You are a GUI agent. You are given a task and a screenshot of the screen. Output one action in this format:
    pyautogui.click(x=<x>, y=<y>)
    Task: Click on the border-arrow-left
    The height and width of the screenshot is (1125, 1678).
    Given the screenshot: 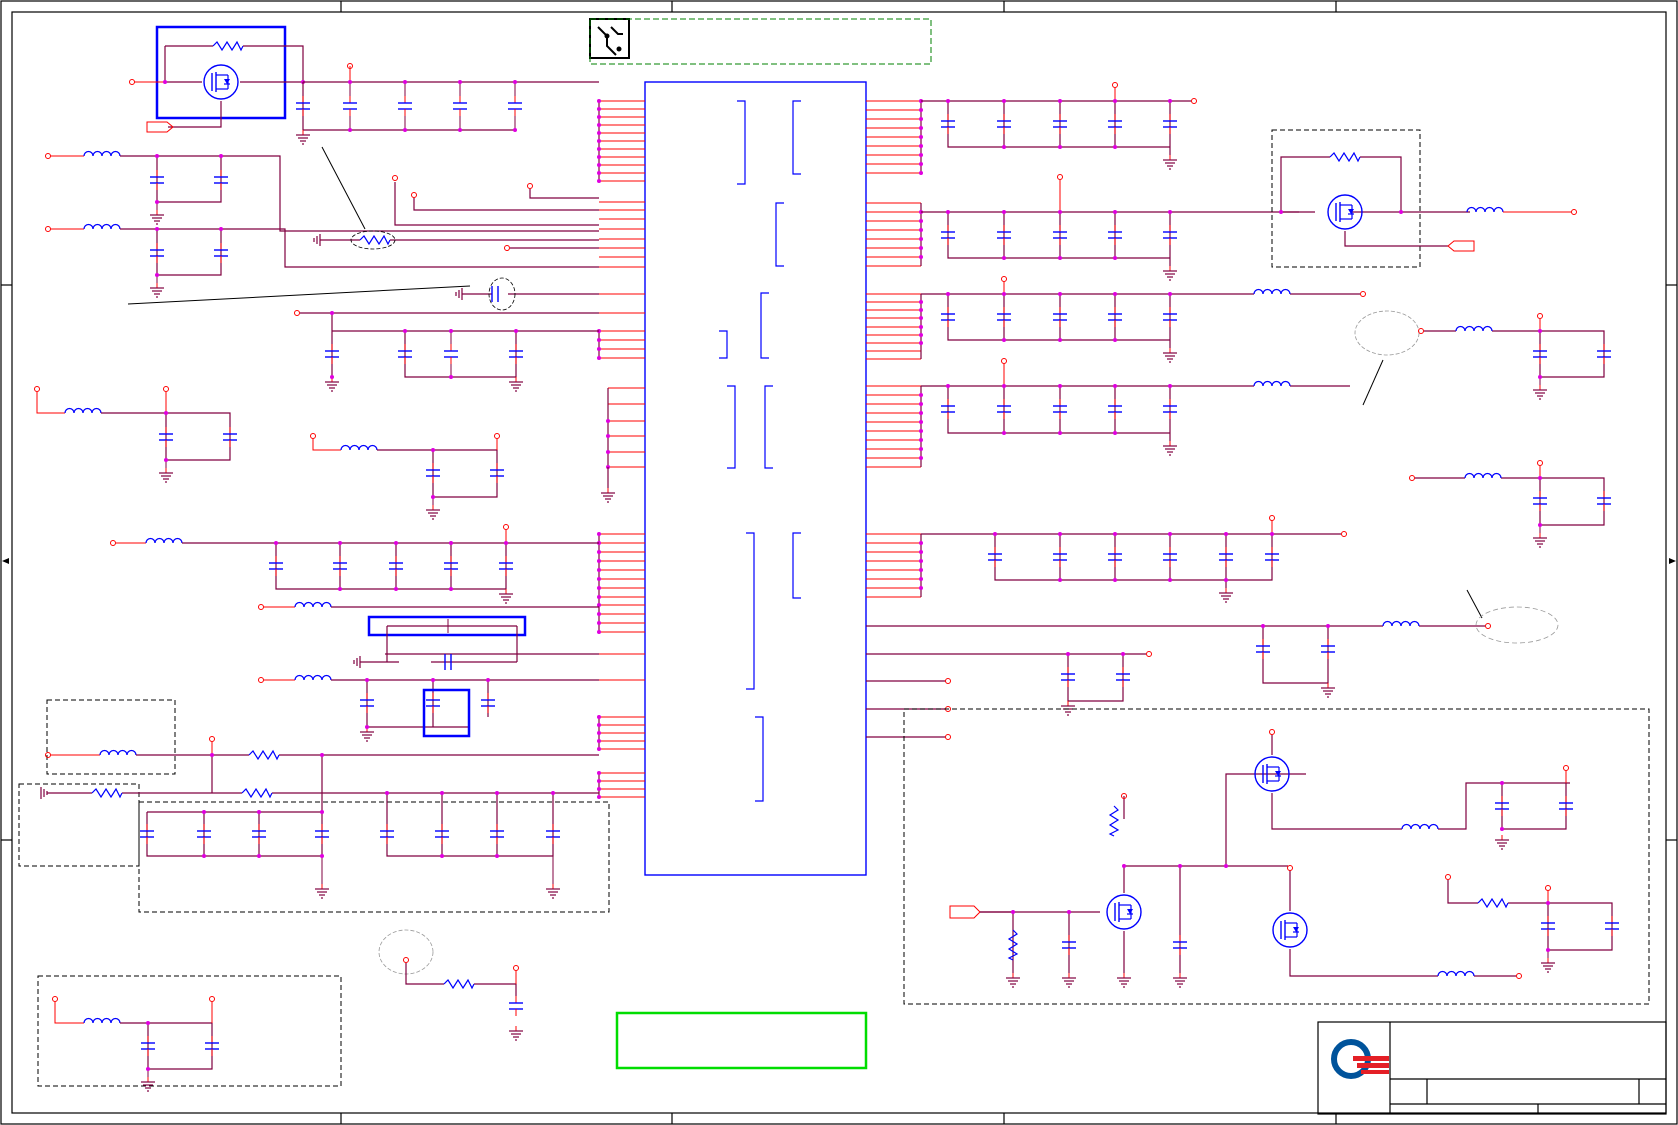 What is the action you would take?
    pyautogui.click(x=5, y=561)
    